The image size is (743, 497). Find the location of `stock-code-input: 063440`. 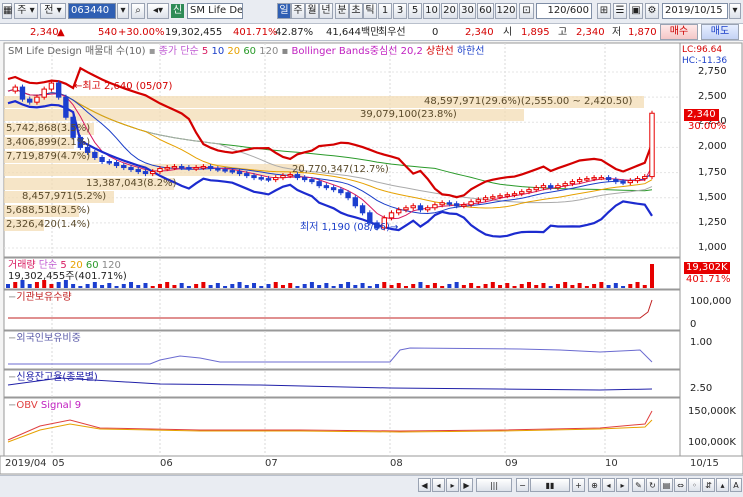

stock-code-input: 063440 is located at coordinates (92, 11).